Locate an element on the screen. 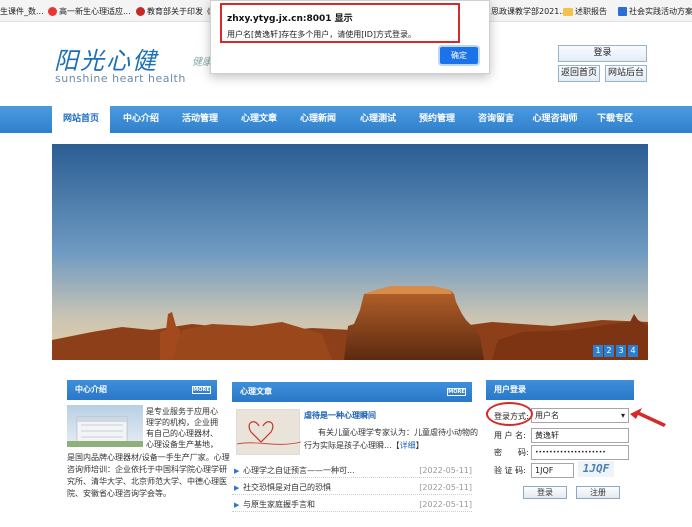  login-panel-header: 用户登录 is located at coordinates (560, 390).